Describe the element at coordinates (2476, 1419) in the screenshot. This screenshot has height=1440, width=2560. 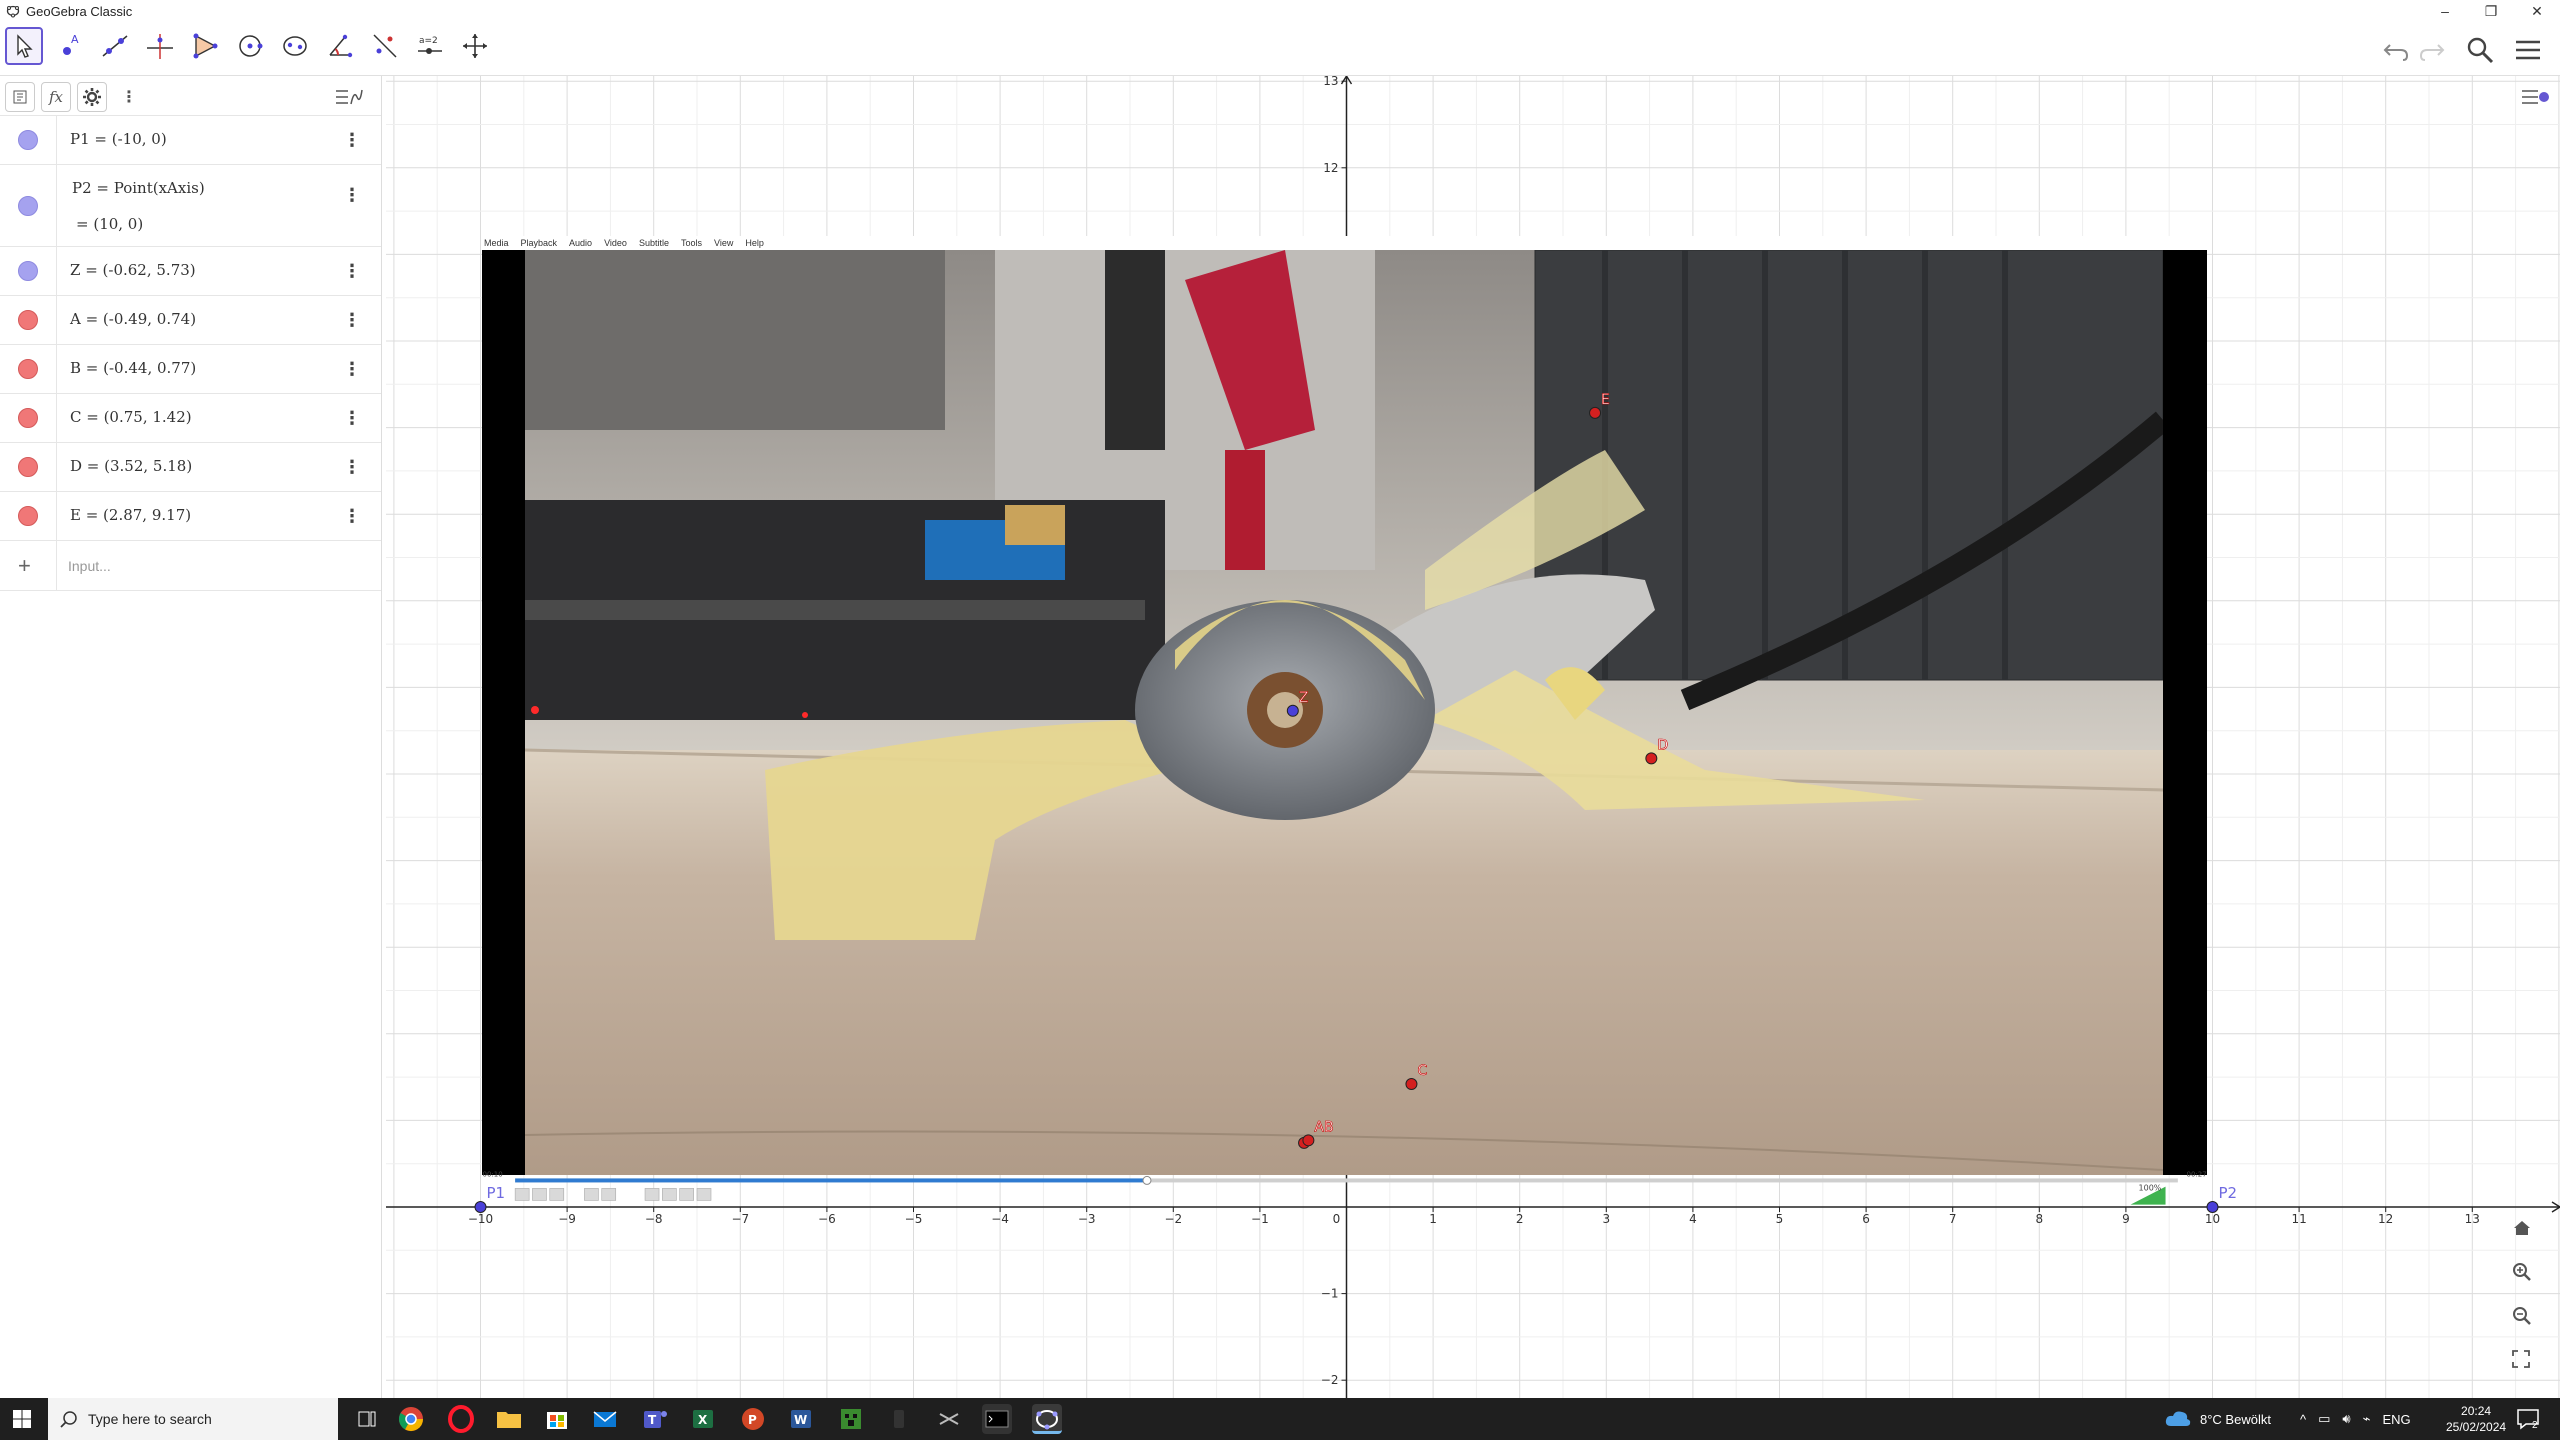
I see `clock: 20:24 25/02/2024` at that location.